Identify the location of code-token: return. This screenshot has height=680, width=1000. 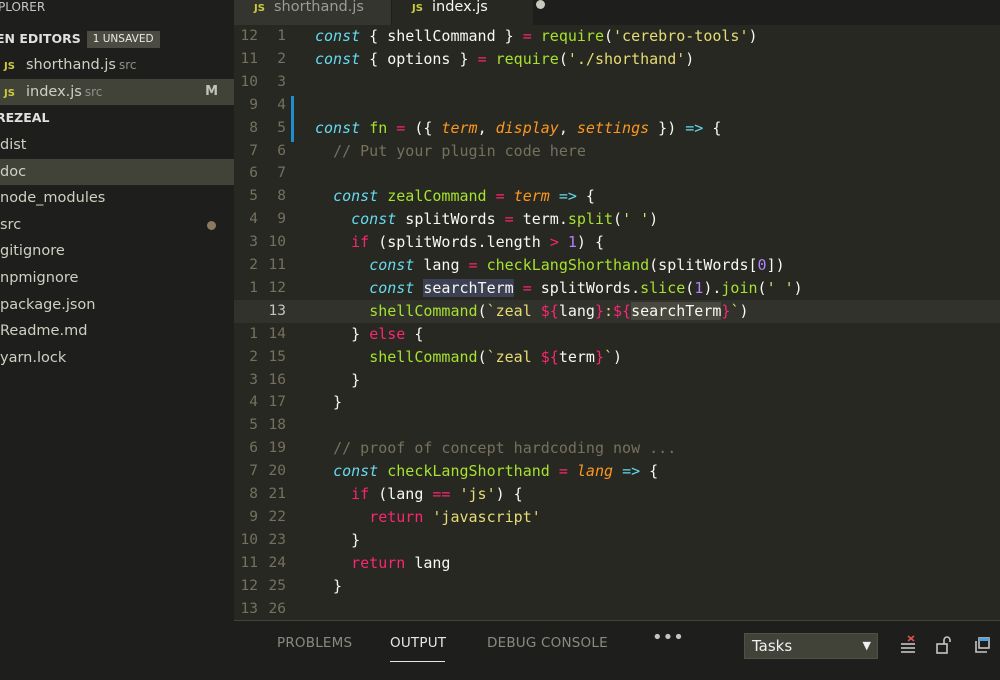
(378, 562).